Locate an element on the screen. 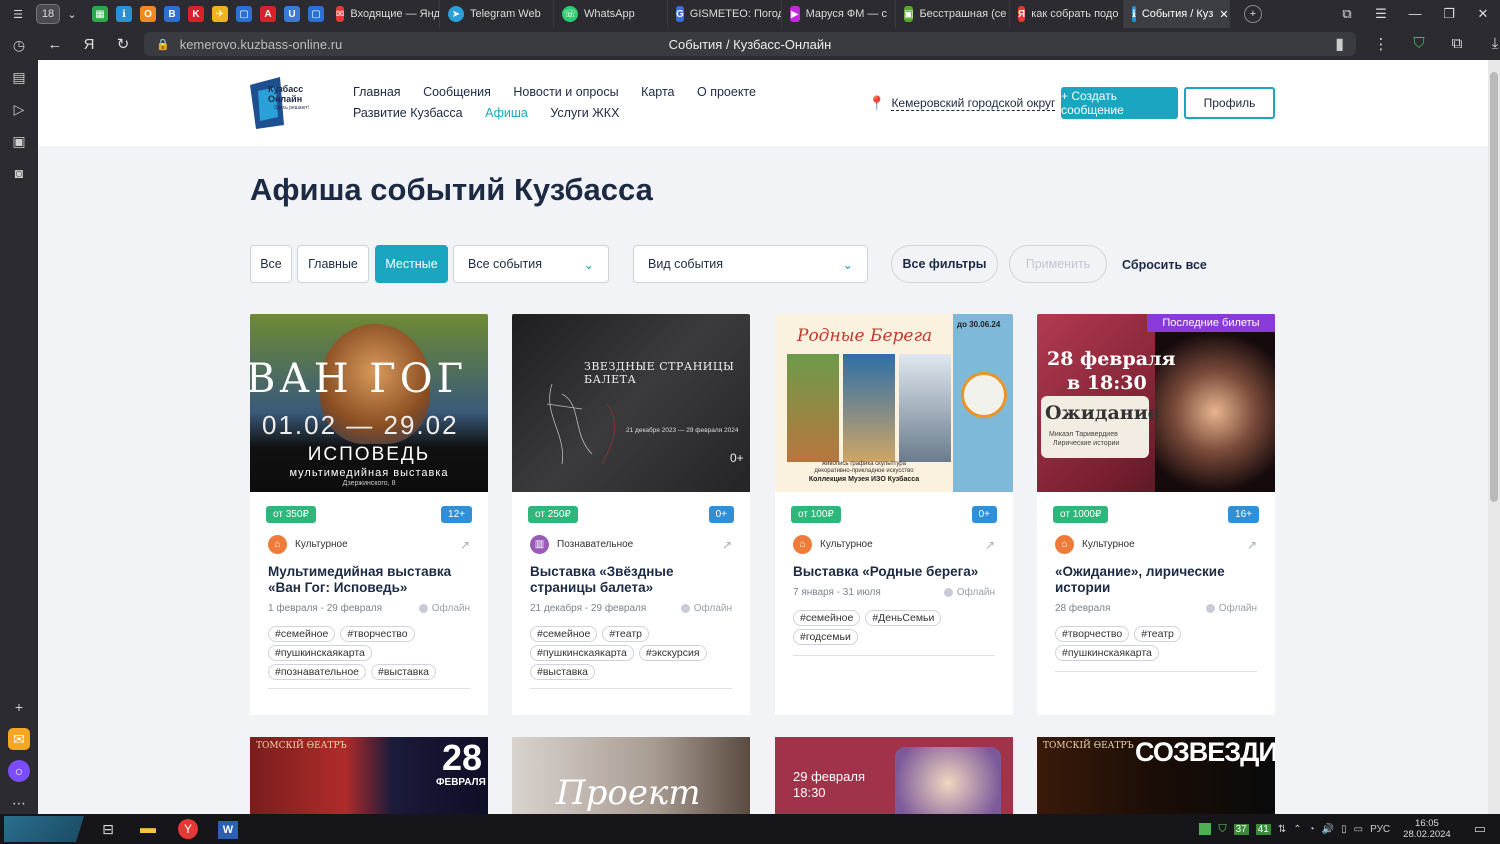  new-tab-icon: + is located at coordinates (1253, 14).